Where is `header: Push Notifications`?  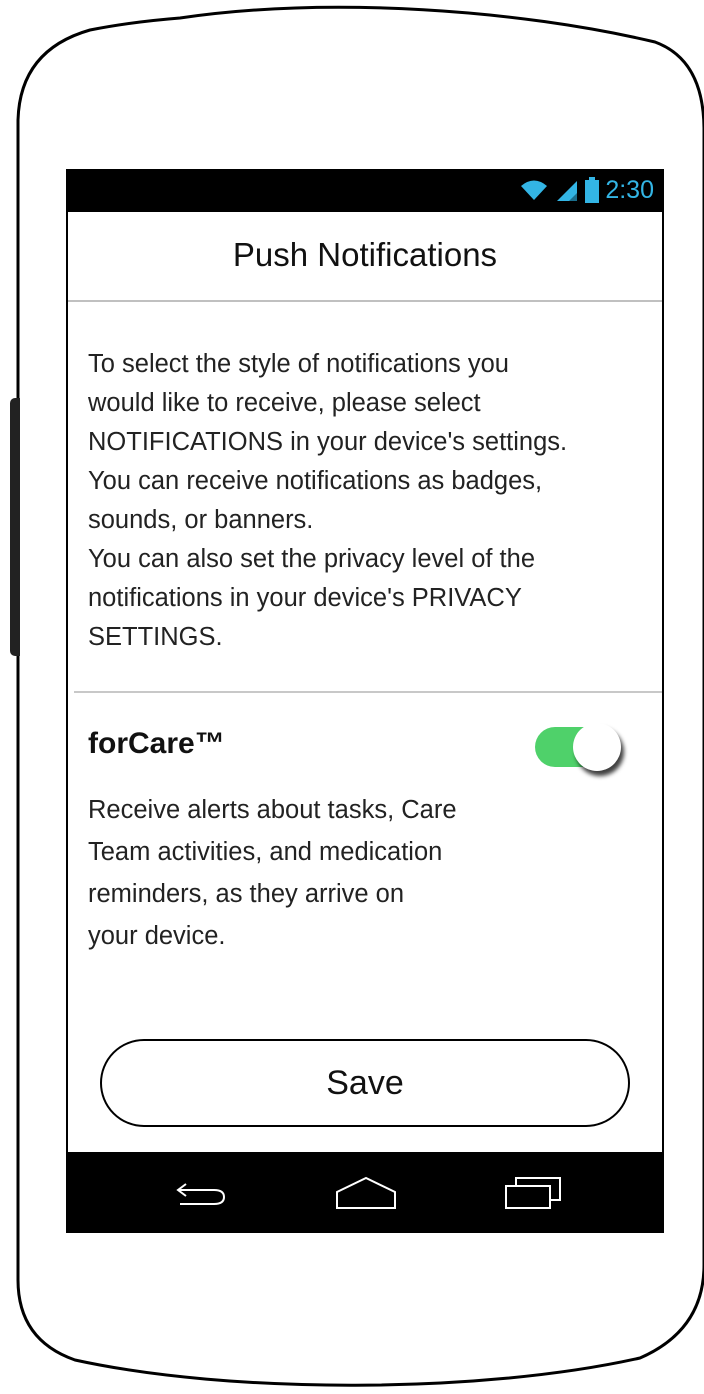 header: Push Notifications is located at coordinates (365, 257).